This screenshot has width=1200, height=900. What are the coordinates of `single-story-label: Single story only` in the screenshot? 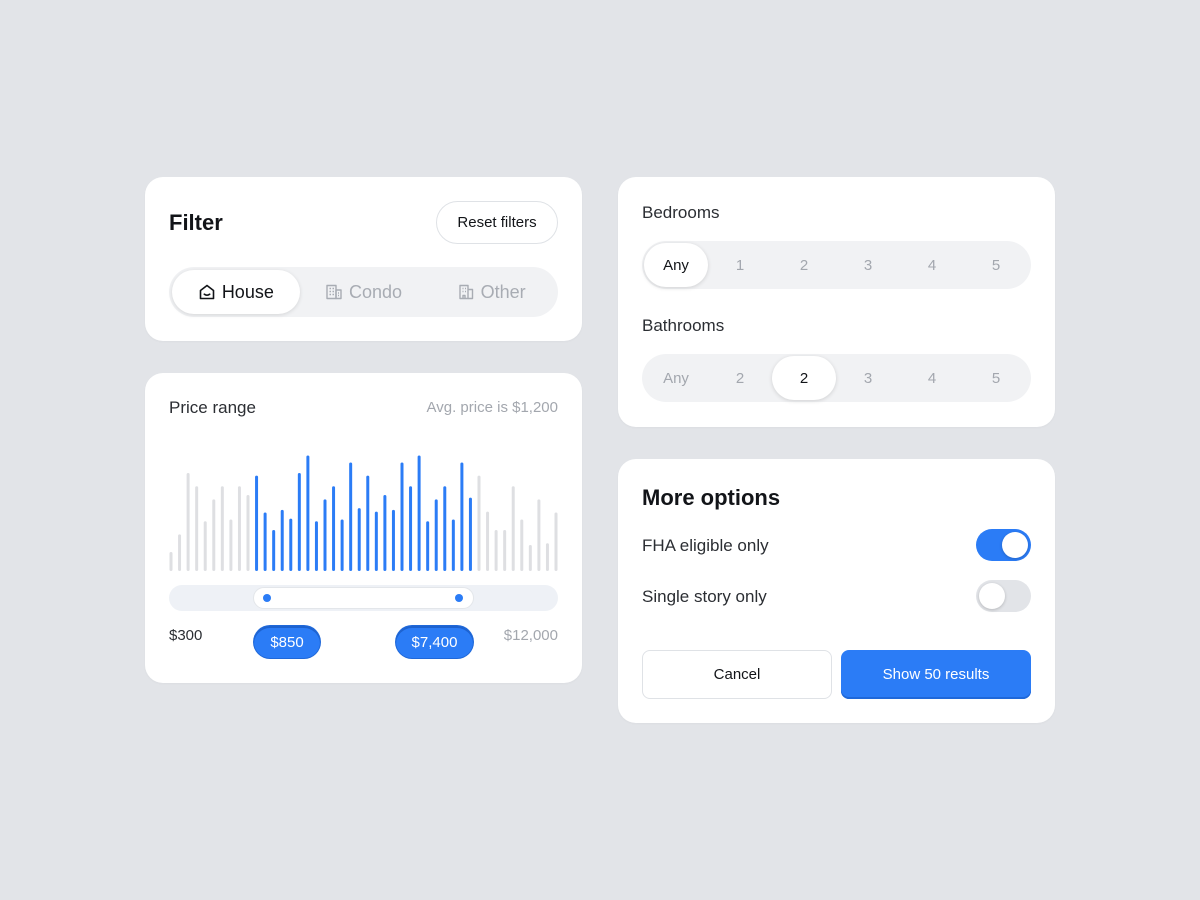 It's located at (704, 596).